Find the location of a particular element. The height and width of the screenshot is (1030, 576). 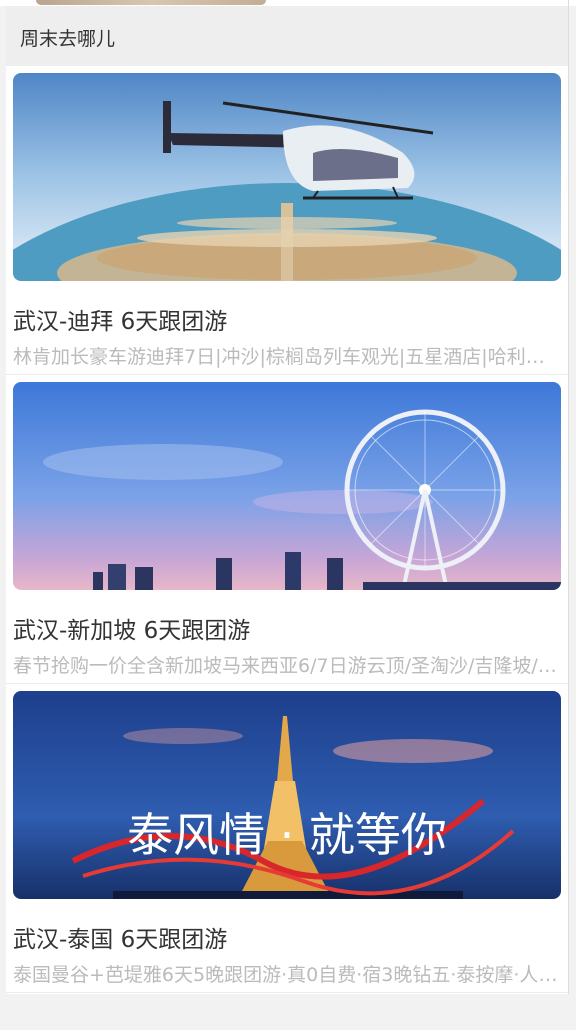

tour-title: 武汉-泰国 6天跟团游 is located at coordinates (120, 940).